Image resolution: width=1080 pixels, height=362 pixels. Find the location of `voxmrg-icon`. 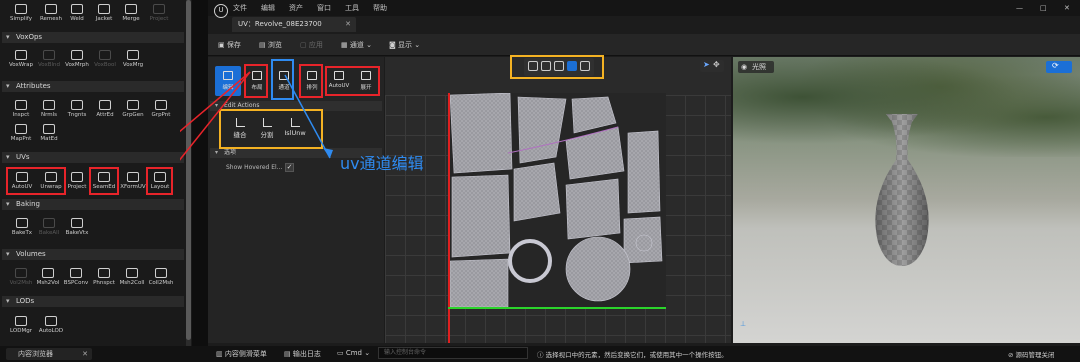

voxmrg-icon is located at coordinates (133, 55).